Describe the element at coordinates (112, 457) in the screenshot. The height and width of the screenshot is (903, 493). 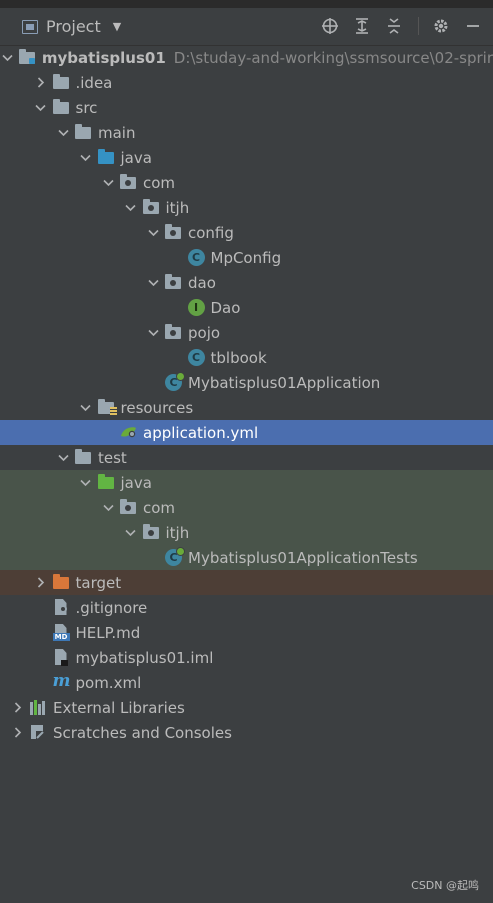
I see `tree-item-label: test` at that location.